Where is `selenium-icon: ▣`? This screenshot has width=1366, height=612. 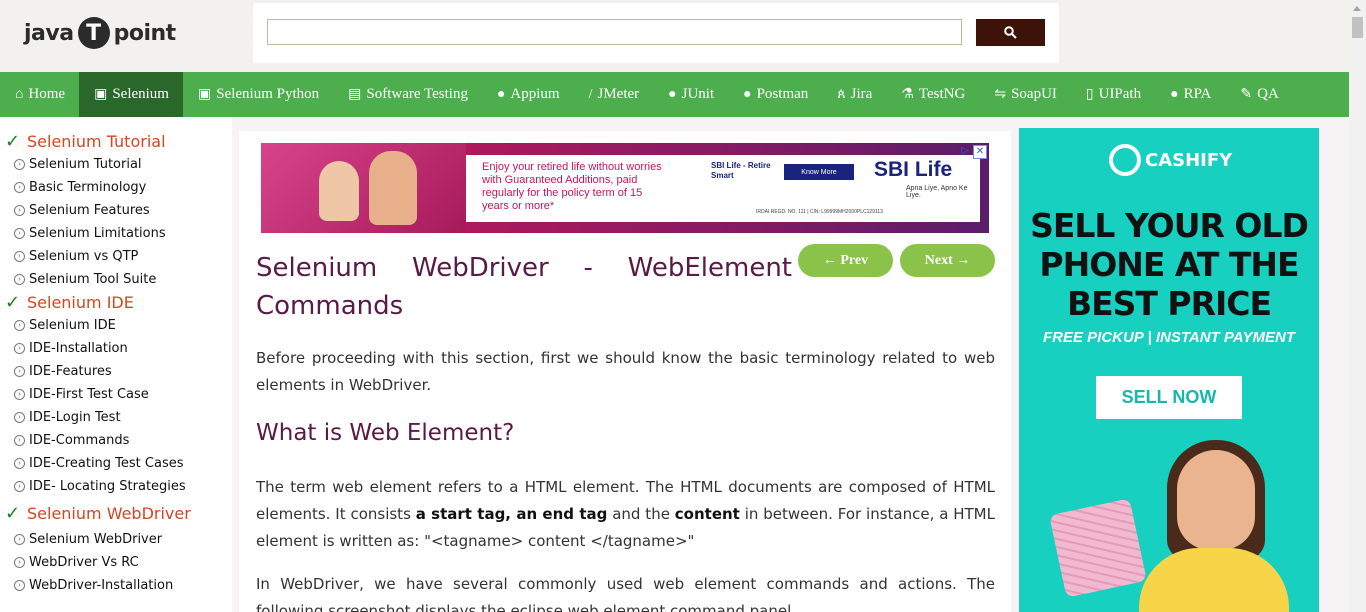
selenium-icon: ▣ is located at coordinates (204, 94).